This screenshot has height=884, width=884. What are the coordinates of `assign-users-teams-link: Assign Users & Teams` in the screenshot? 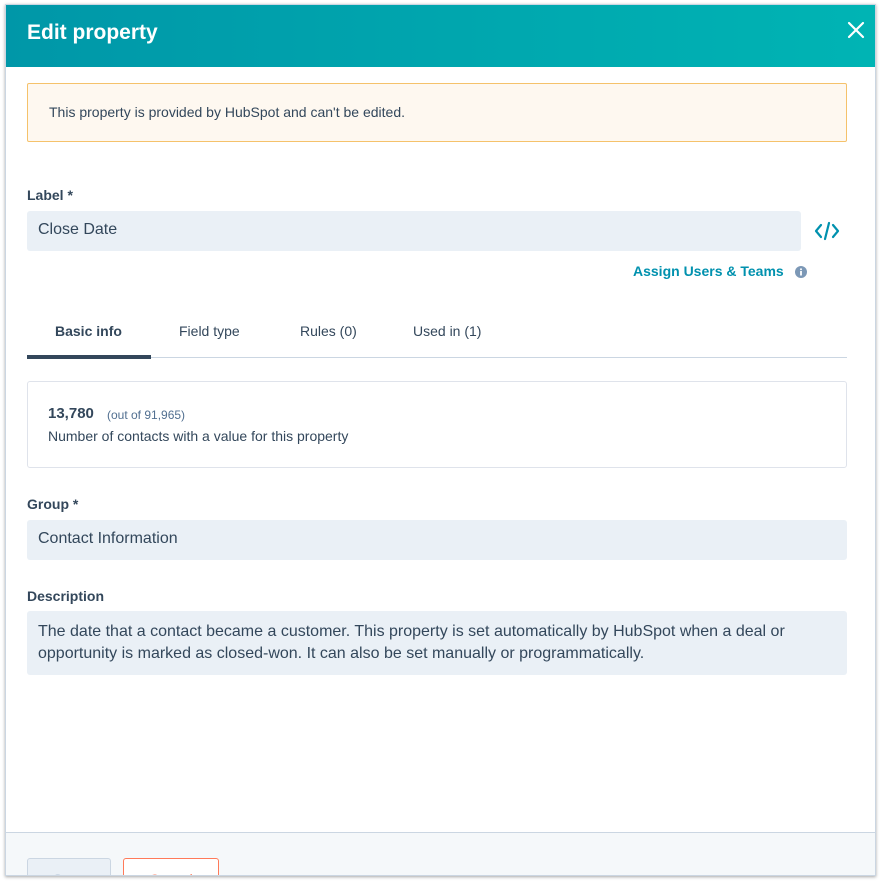 It's located at (708, 271).